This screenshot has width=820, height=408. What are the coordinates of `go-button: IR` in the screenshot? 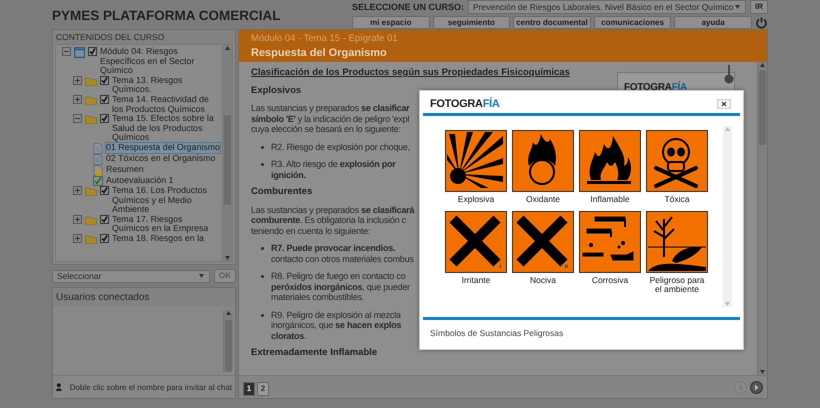 It's located at (759, 7).